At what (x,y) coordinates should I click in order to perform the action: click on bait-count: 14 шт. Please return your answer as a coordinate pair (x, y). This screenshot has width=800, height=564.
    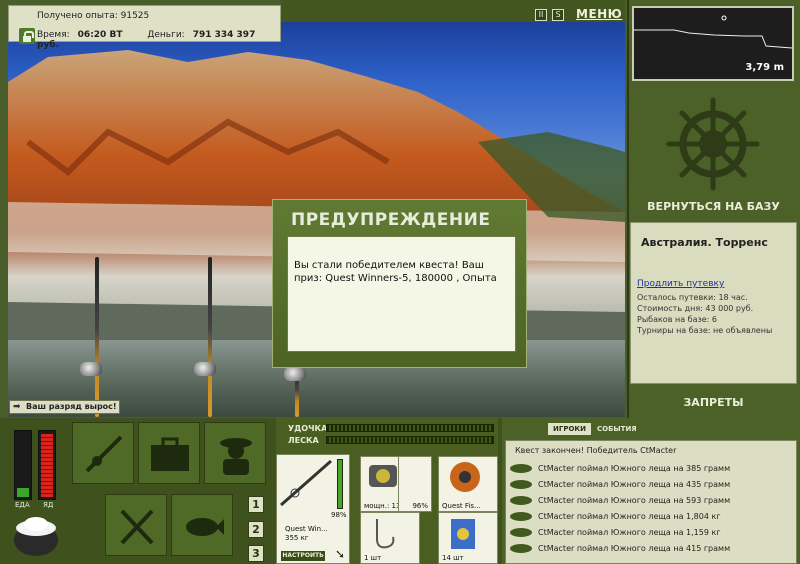
    Looking at the image, I should click on (453, 558).